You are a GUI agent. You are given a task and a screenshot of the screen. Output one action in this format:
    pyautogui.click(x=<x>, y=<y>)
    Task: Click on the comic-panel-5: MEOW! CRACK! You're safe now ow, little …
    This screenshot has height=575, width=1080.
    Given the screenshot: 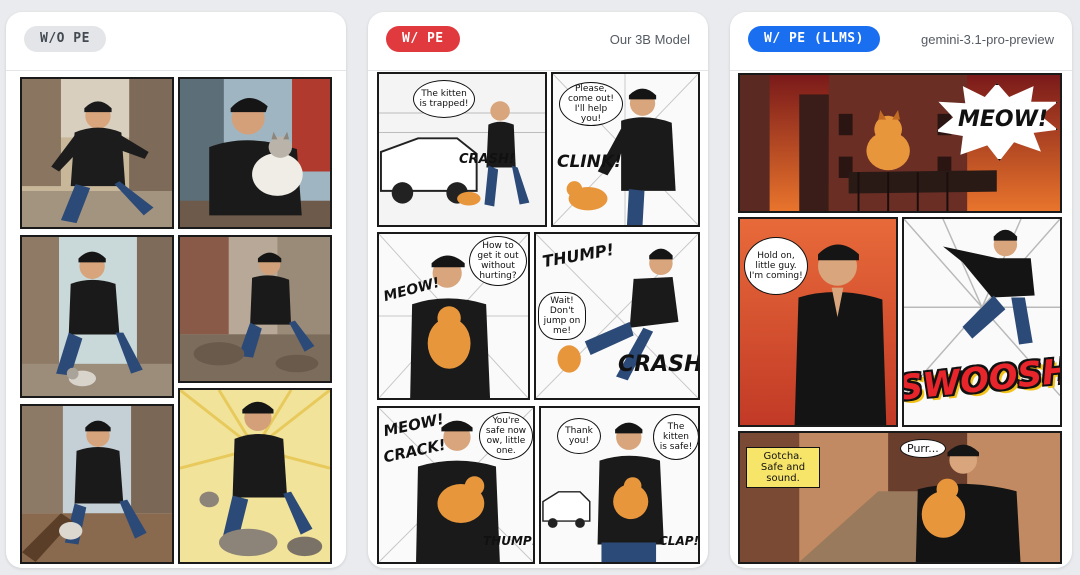 What is the action you would take?
    pyautogui.click(x=456, y=485)
    